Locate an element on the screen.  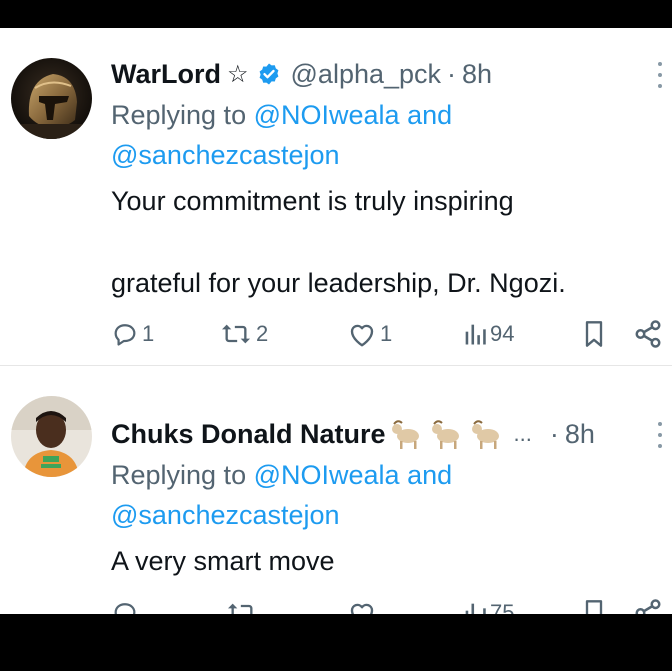
views-count: 75 is located at coordinates (502, 607).